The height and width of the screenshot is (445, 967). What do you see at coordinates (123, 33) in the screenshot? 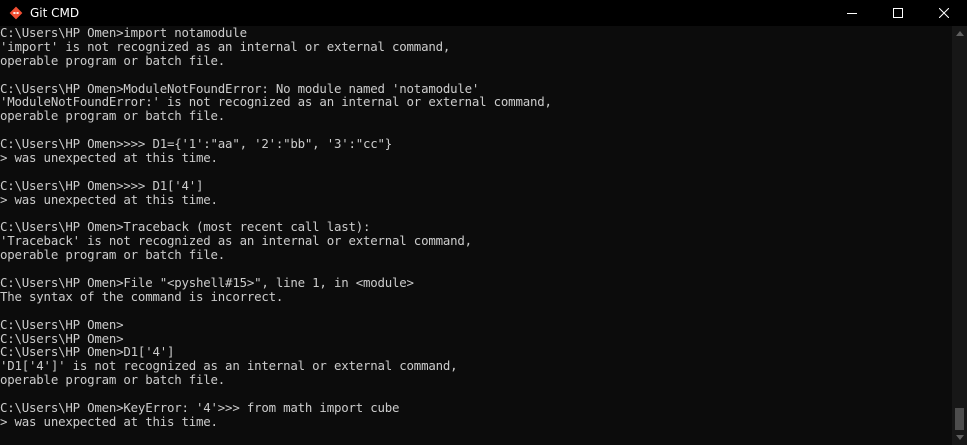
I see `terminal-line: C:\Users\HP Omen>import notamodule` at bounding box center [123, 33].